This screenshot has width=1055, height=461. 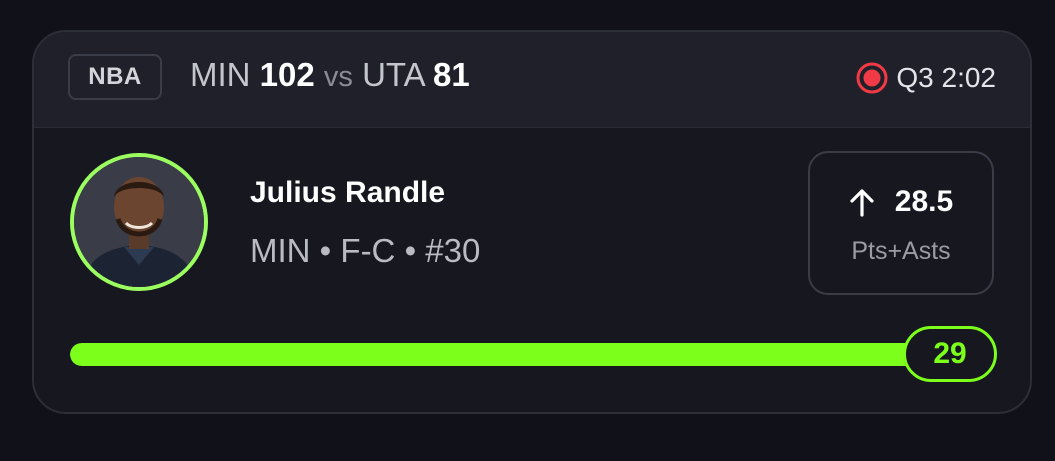 I want to click on player-avatar, so click(x=139, y=222).